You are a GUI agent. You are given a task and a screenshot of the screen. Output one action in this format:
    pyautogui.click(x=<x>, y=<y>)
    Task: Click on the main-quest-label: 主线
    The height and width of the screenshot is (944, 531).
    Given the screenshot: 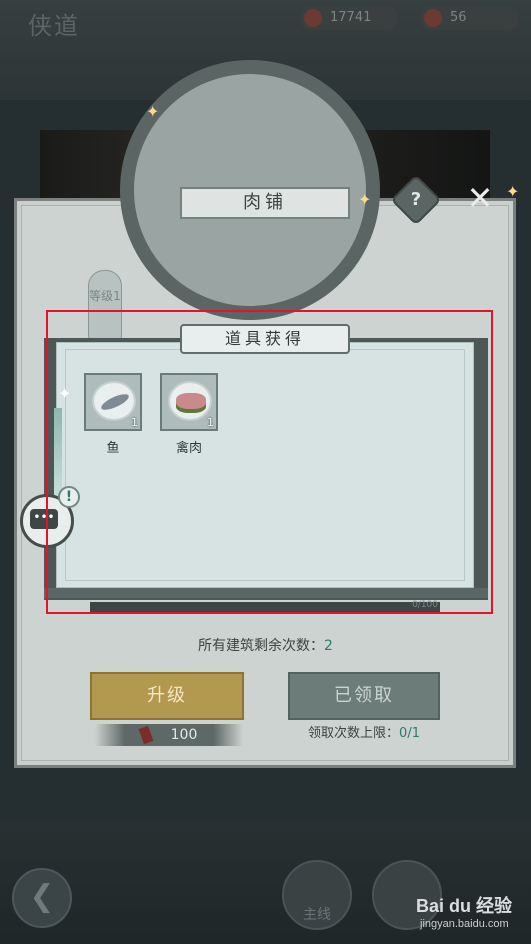 What is the action you would take?
    pyautogui.click(x=317, y=915)
    